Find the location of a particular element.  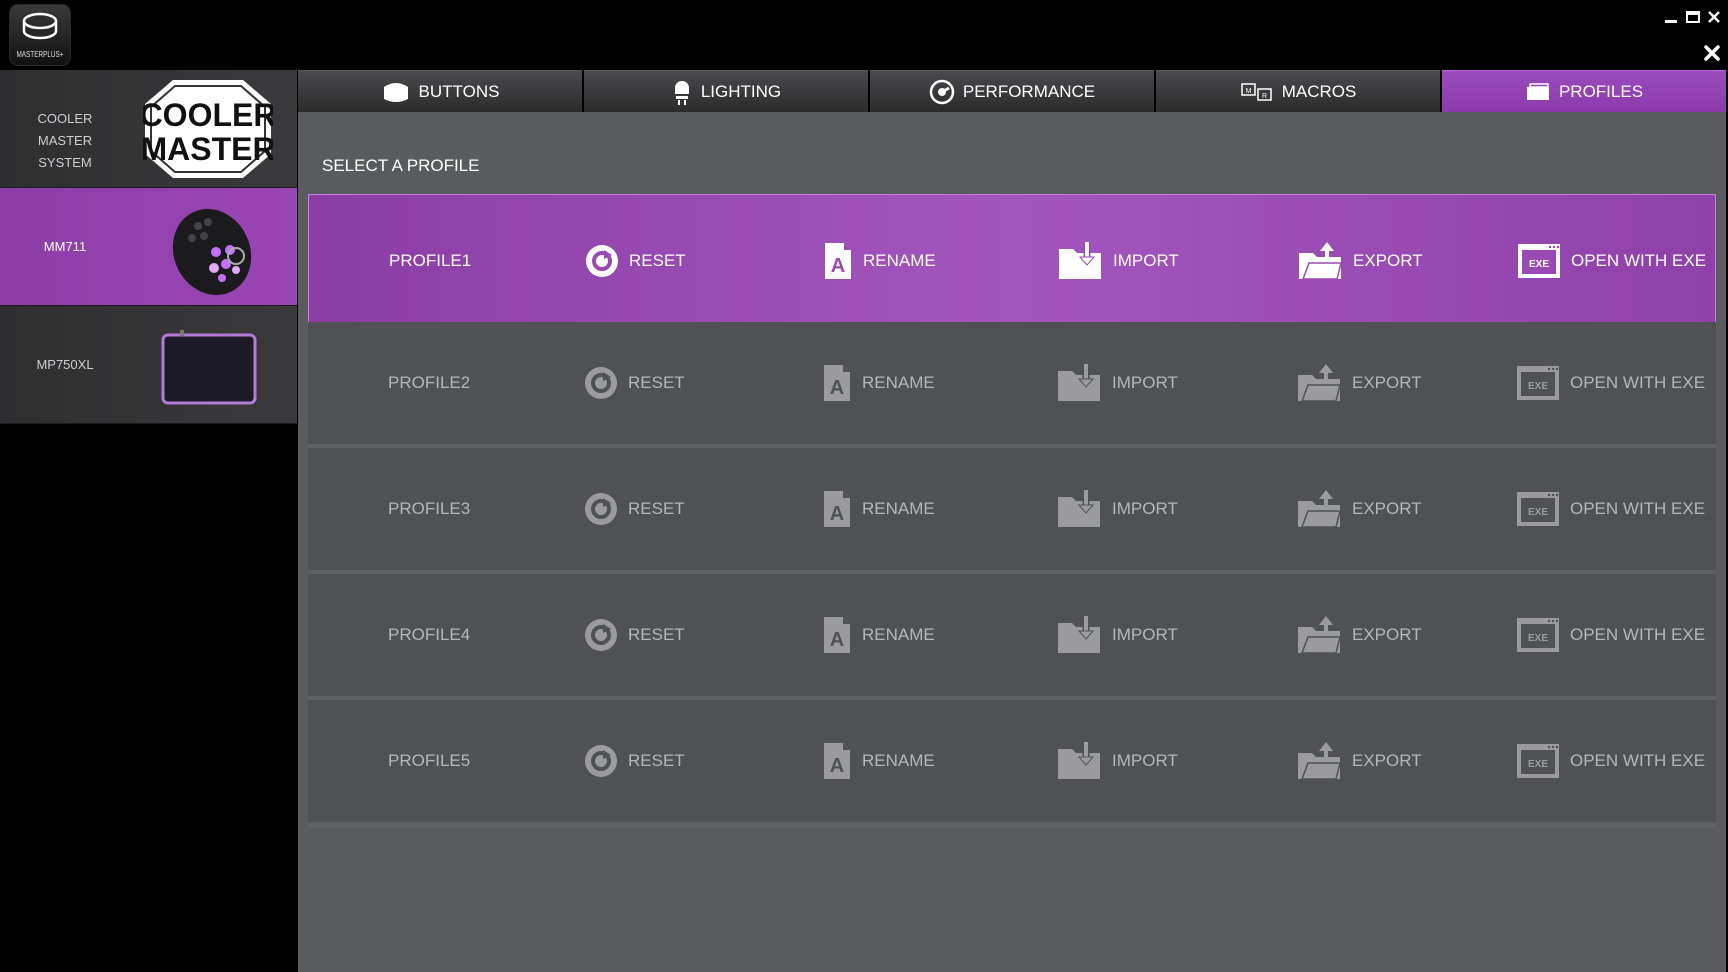

tab-buttons: BUTTONS is located at coordinates (440, 91).